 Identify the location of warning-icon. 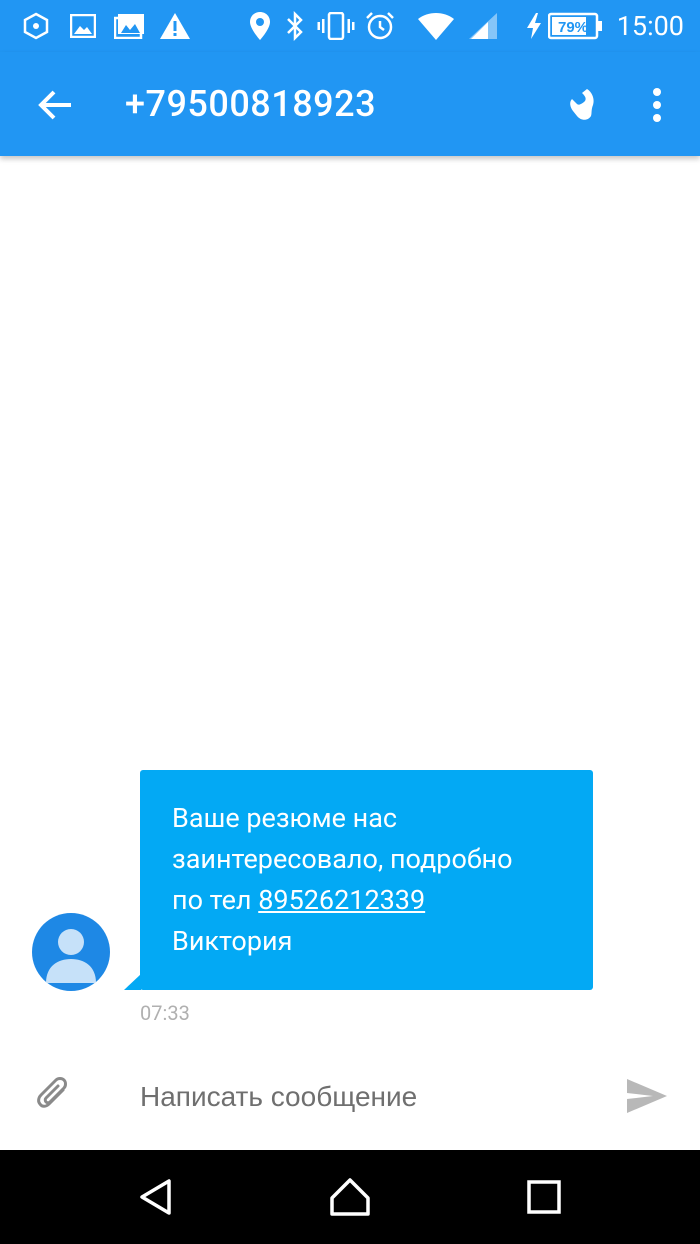
(175, 26).